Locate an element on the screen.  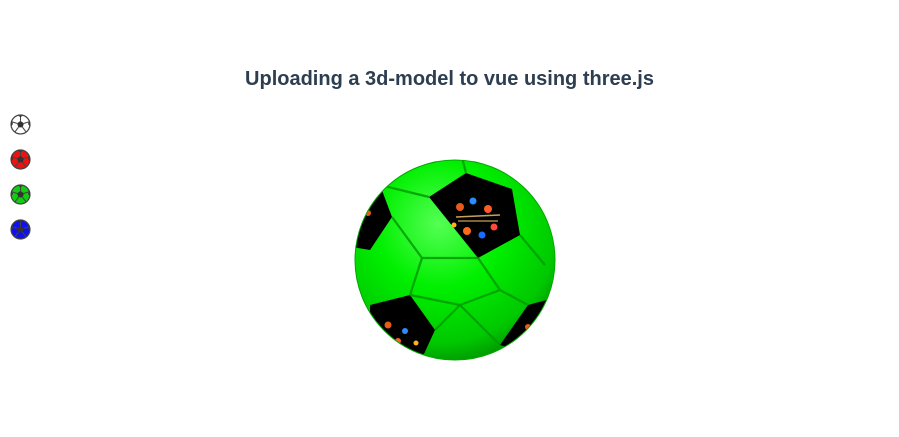
color-picker is located at coordinates (21, 184).